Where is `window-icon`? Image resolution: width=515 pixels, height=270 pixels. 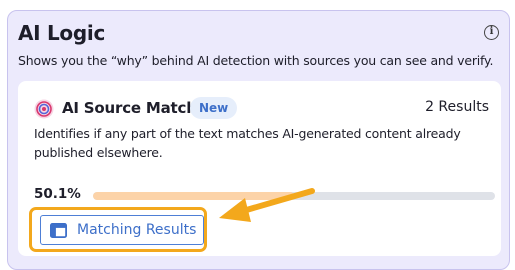 window-icon is located at coordinates (58, 230).